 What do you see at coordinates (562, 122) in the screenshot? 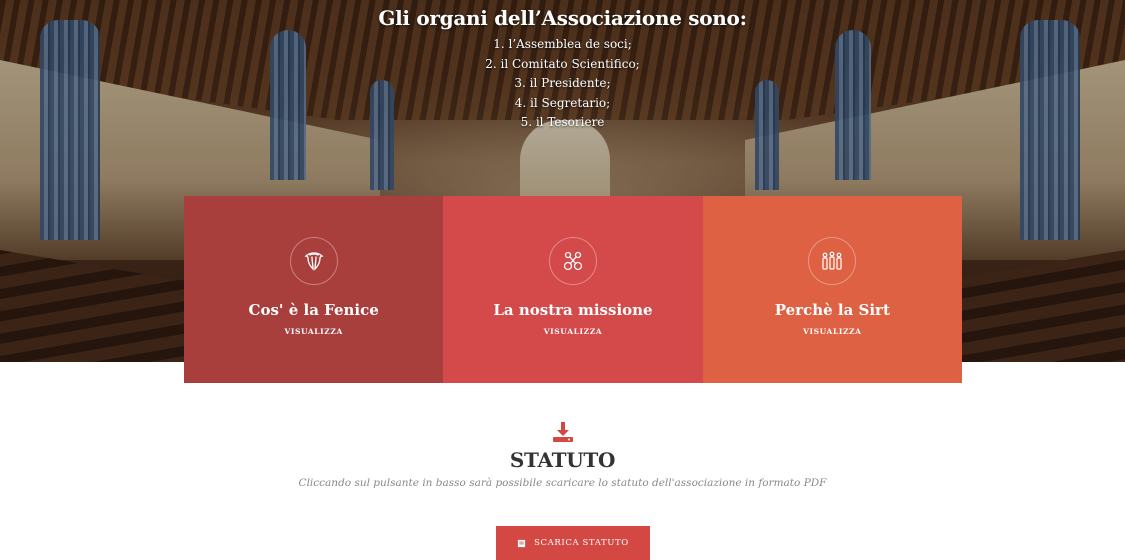
I see `organs-list-item: 5. il Tesoriere` at bounding box center [562, 122].